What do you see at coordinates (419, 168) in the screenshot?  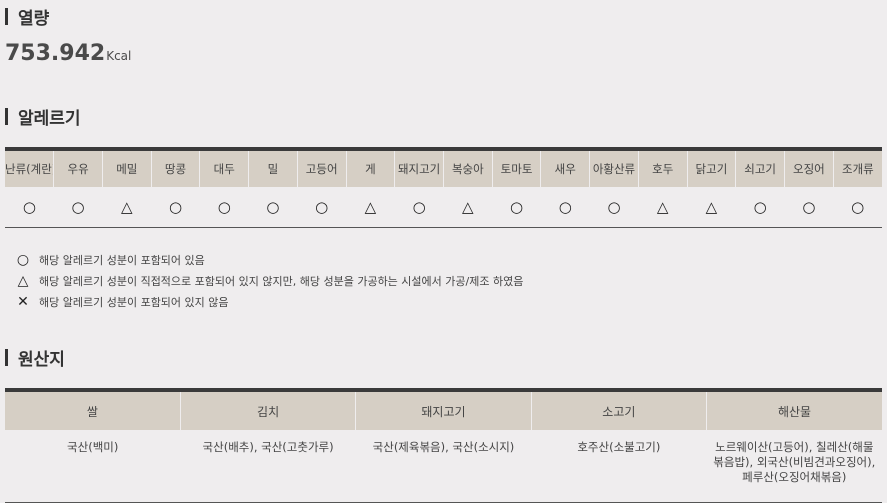 I see `allergy-header-cell: 돼지고기` at bounding box center [419, 168].